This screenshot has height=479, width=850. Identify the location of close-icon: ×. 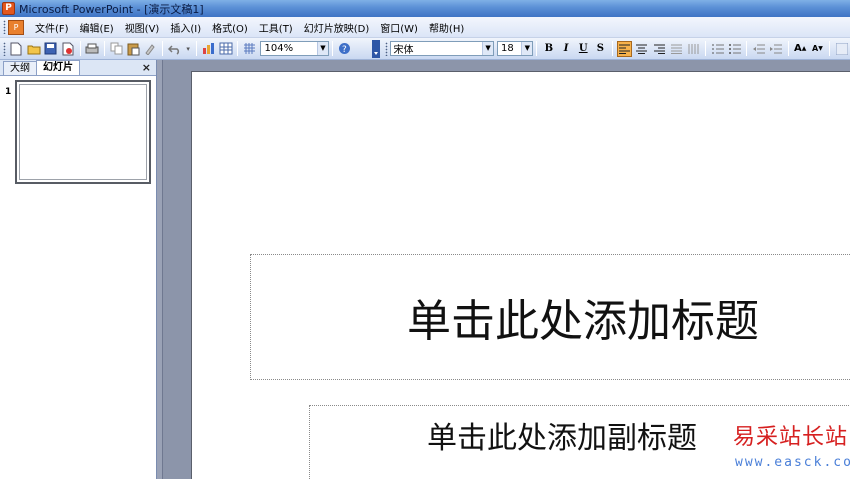
(146, 67).